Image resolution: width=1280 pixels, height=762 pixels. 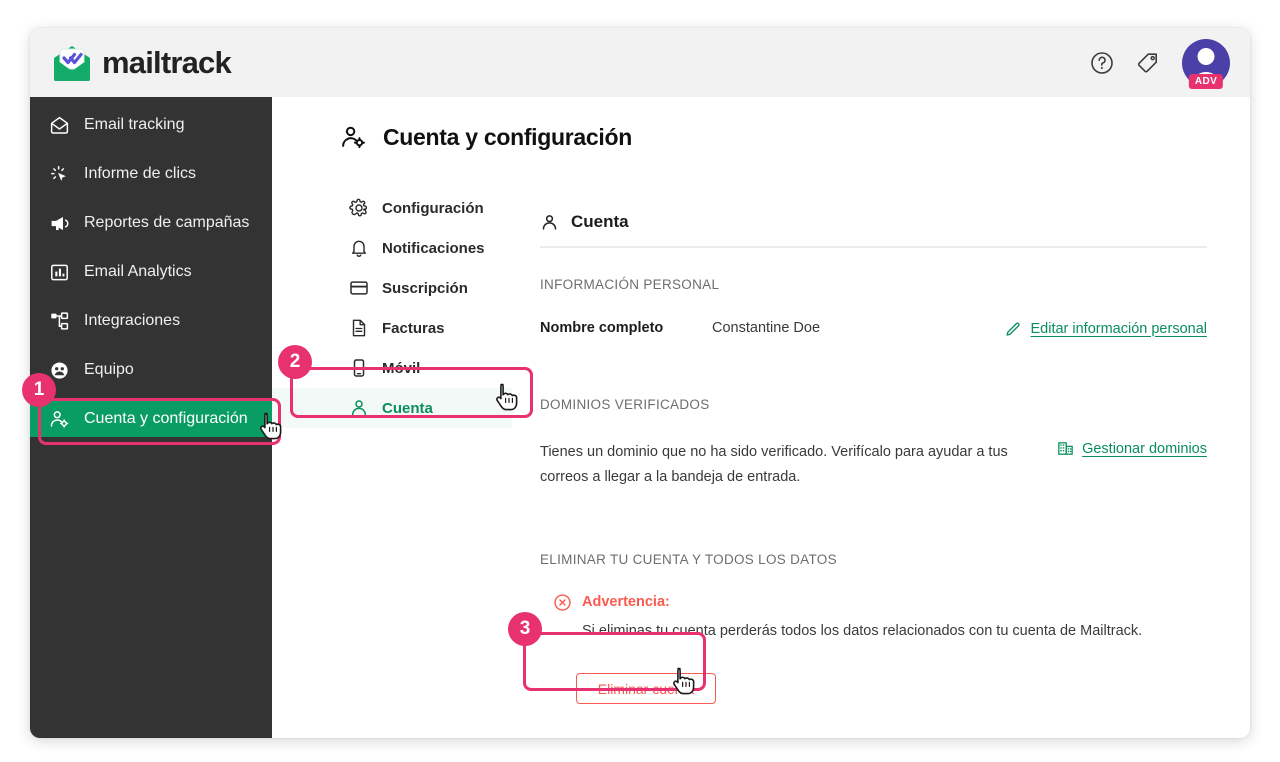 I want to click on manage-domains-link: Gestionar dominios, so click(x=1132, y=448).